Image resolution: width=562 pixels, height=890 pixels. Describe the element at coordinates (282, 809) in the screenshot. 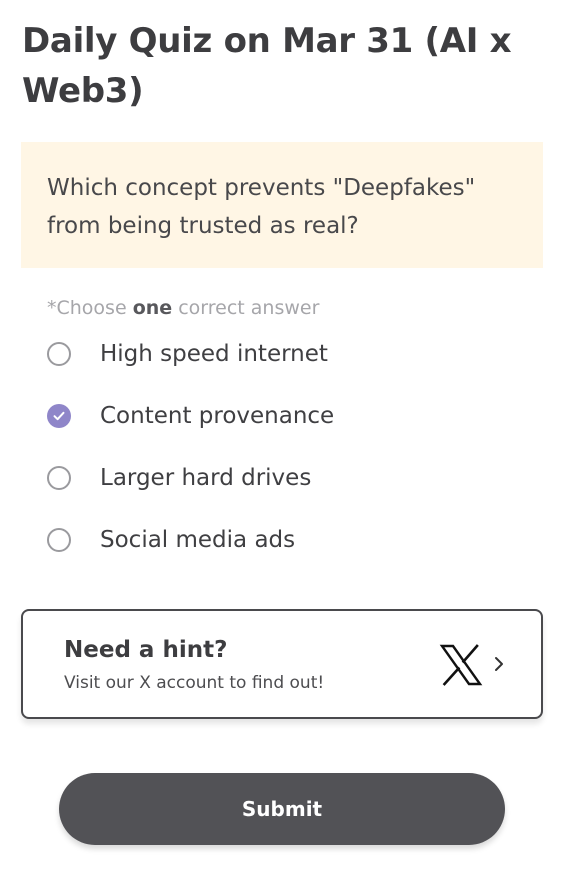

I see `submit-button: Submit` at that location.